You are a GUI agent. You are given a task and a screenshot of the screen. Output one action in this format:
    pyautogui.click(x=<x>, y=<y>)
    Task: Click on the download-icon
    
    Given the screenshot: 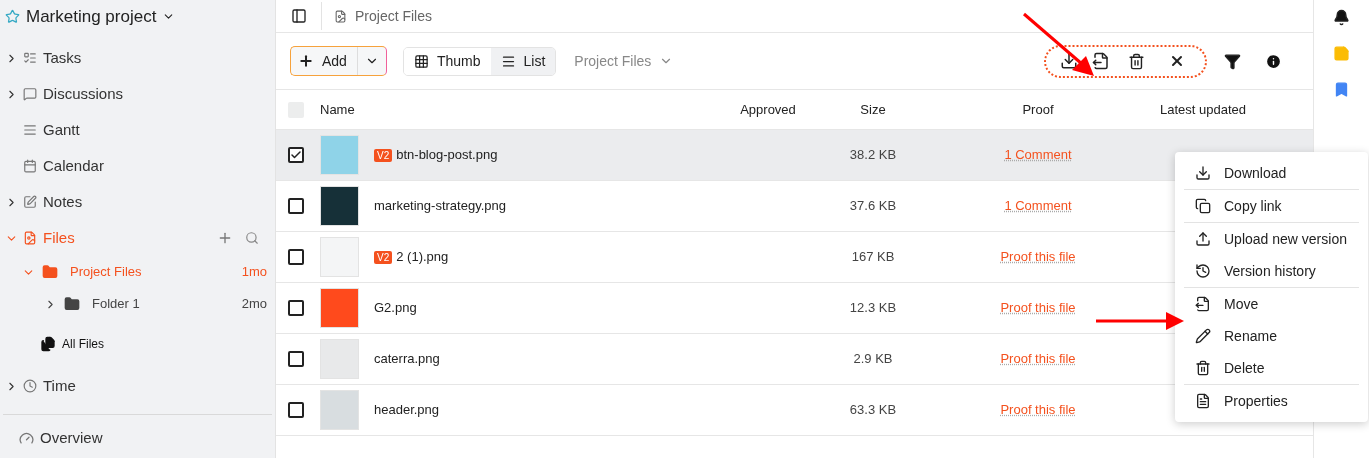 What is the action you would take?
    pyautogui.click(x=1069, y=61)
    